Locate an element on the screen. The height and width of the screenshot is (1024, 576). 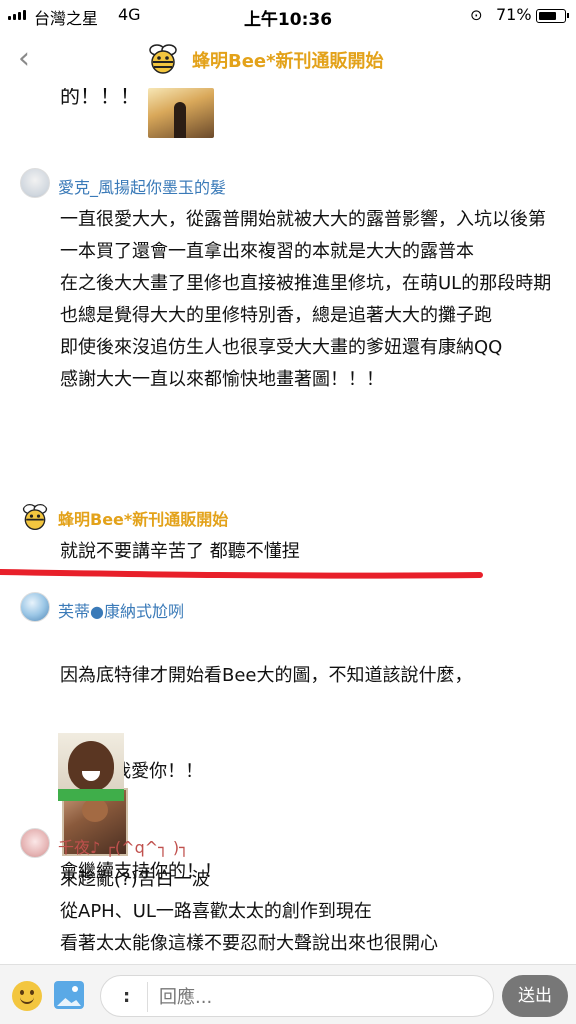
clock: 上午10:36 is located at coordinates (288, 20).